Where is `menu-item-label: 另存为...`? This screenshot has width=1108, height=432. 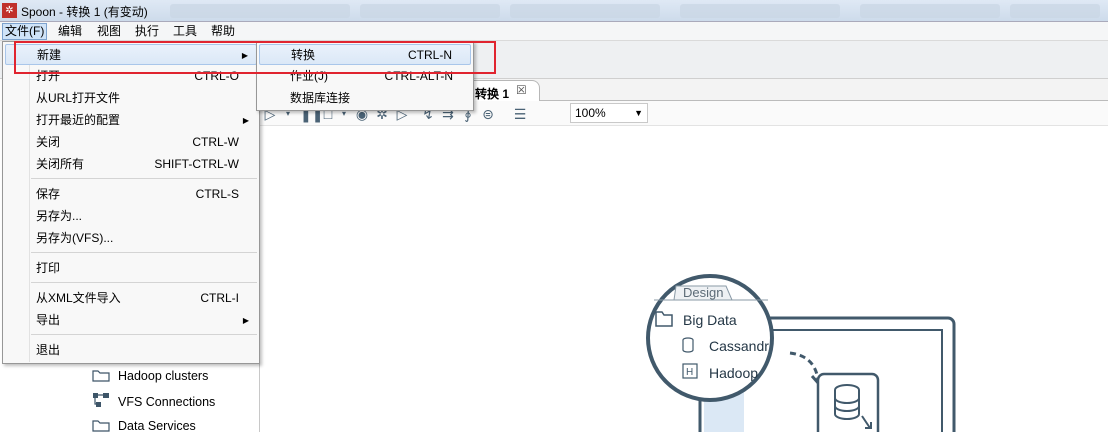 menu-item-label: 另存为... is located at coordinates (59, 216).